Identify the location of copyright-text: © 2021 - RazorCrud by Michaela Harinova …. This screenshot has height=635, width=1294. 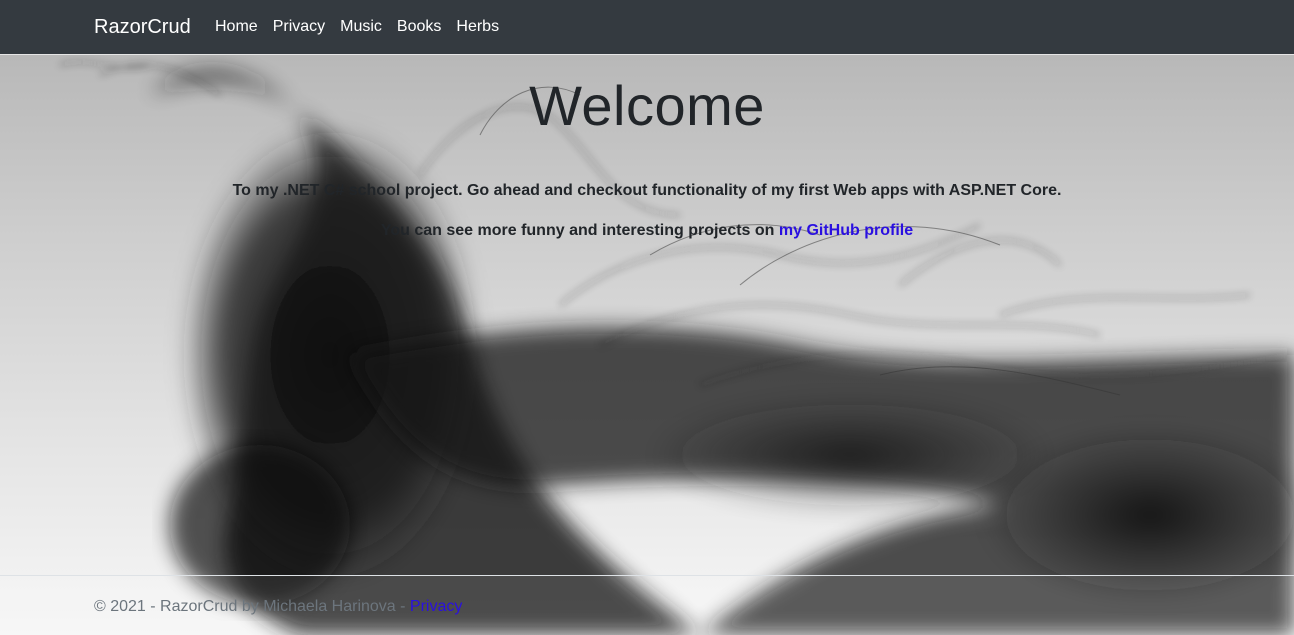
(252, 606).